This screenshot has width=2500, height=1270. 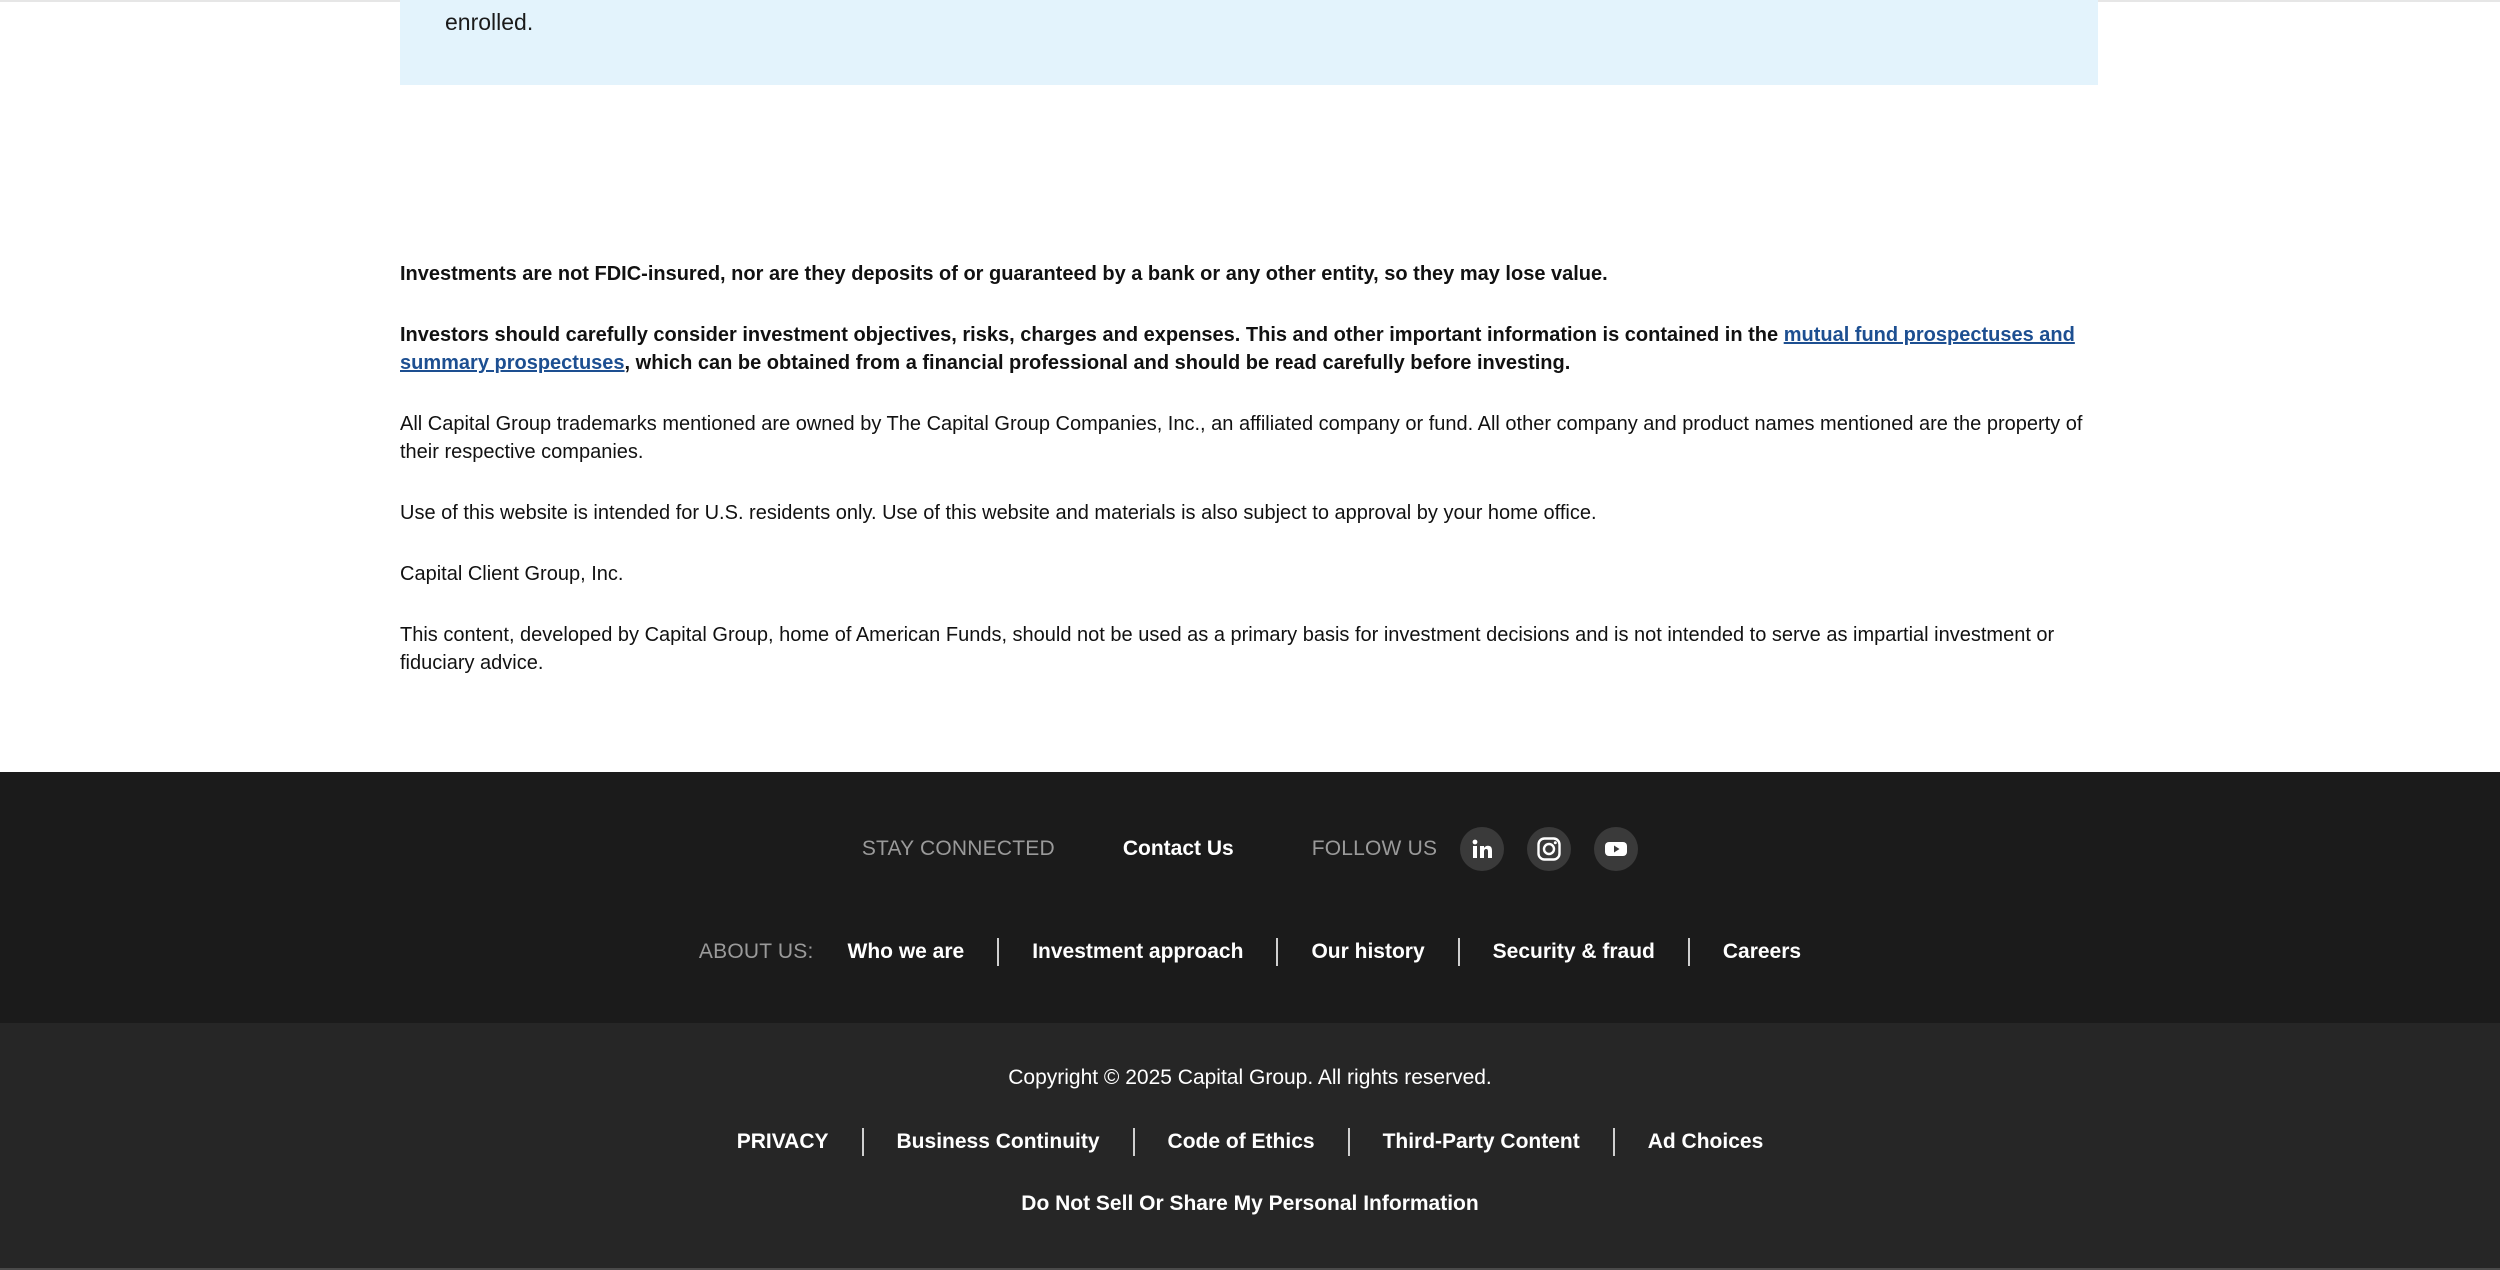 What do you see at coordinates (1178, 849) in the screenshot?
I see `contact-us-link: Contact Us` at bounding box center [1178, 849].